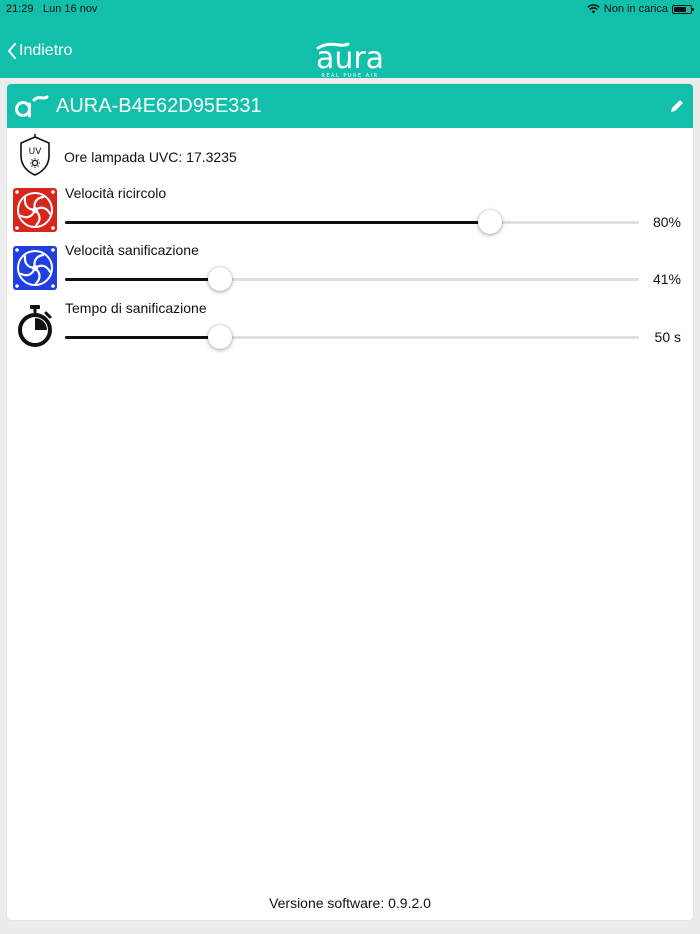  I want to click on status-right: Non in carica, so click(640, 9).